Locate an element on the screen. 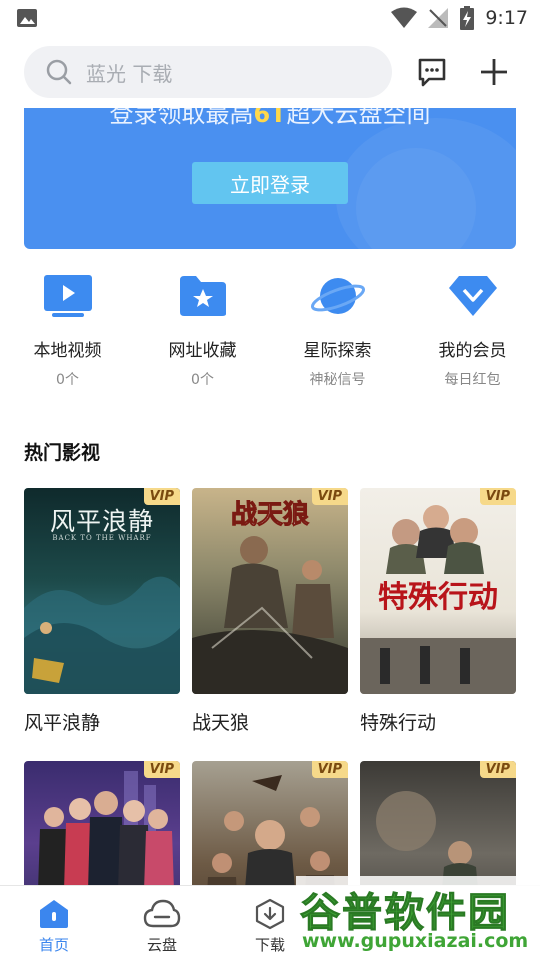 This screenshot has width=540, height=960. search-icon is located at coordinates (59, 72).